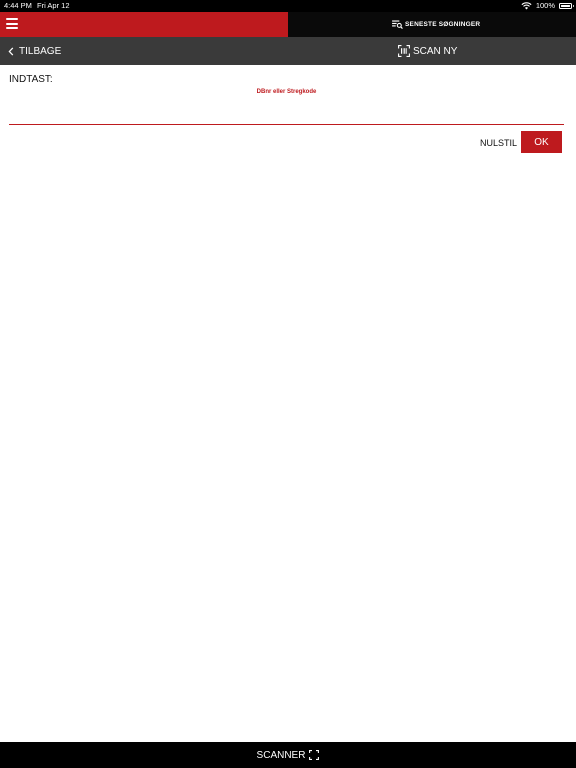 This screenshot has width=576, height=768. What do you see at coordinates (545, 5) in the screenshot?
I see `battery-percent: 100%` at bounding box center [545, 5].